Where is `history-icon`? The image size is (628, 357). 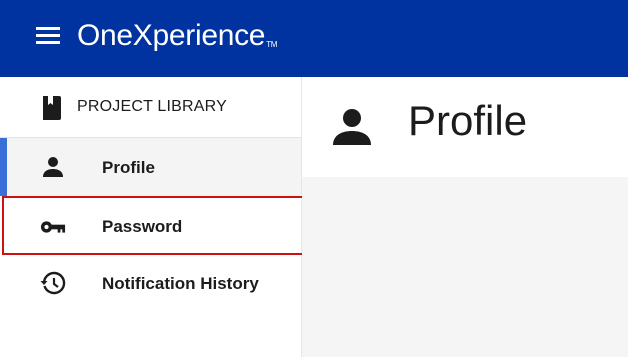
history-icon is located at coordinates (53, 283).